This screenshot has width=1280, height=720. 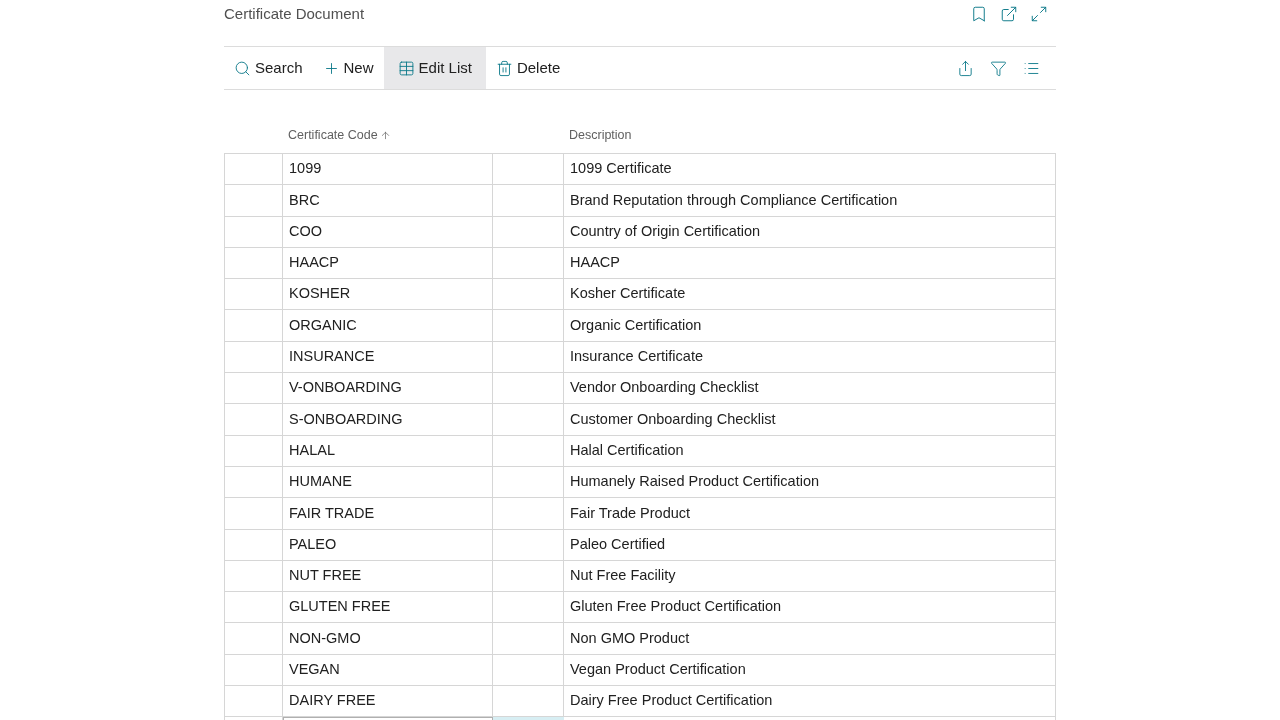 I want to click on table-cell-text: Fair Trade Product, so click(x=630, y=513).